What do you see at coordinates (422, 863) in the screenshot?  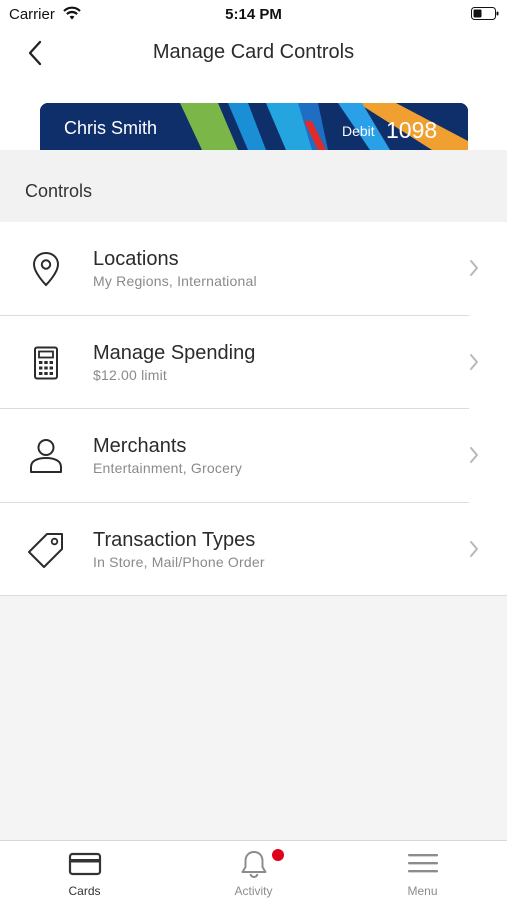 I see `menu-icon` at bounding box center [422, 863].